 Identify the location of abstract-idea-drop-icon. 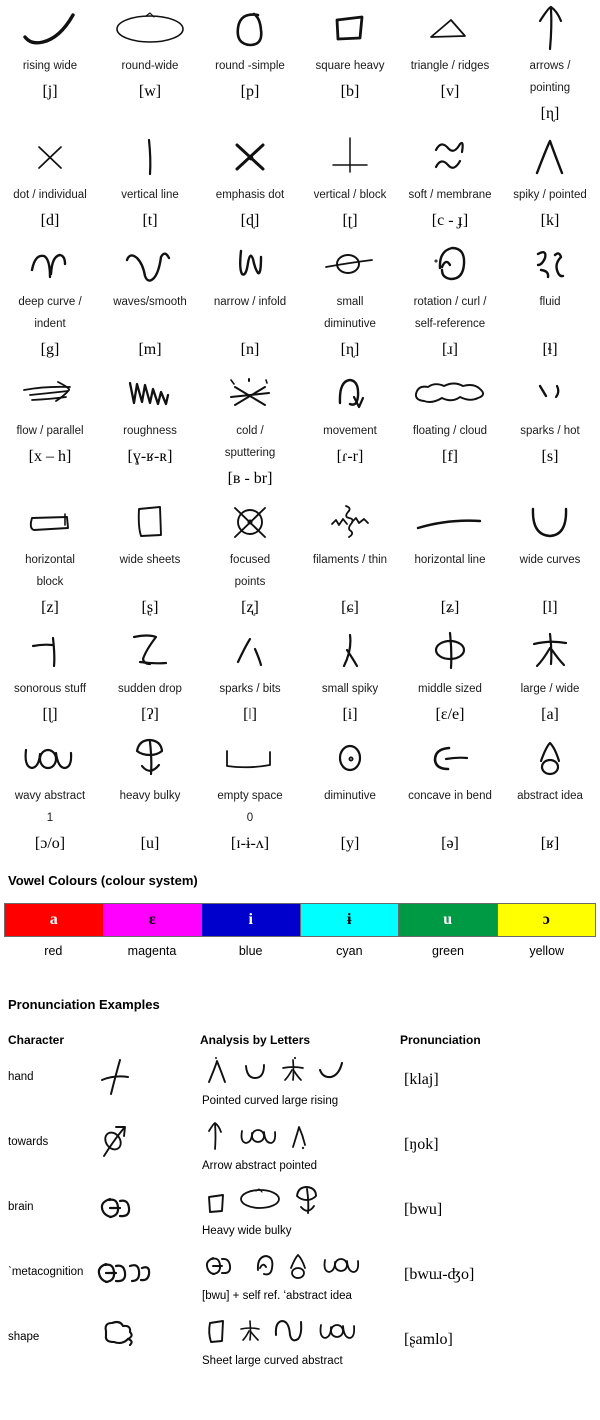
(550, 757).